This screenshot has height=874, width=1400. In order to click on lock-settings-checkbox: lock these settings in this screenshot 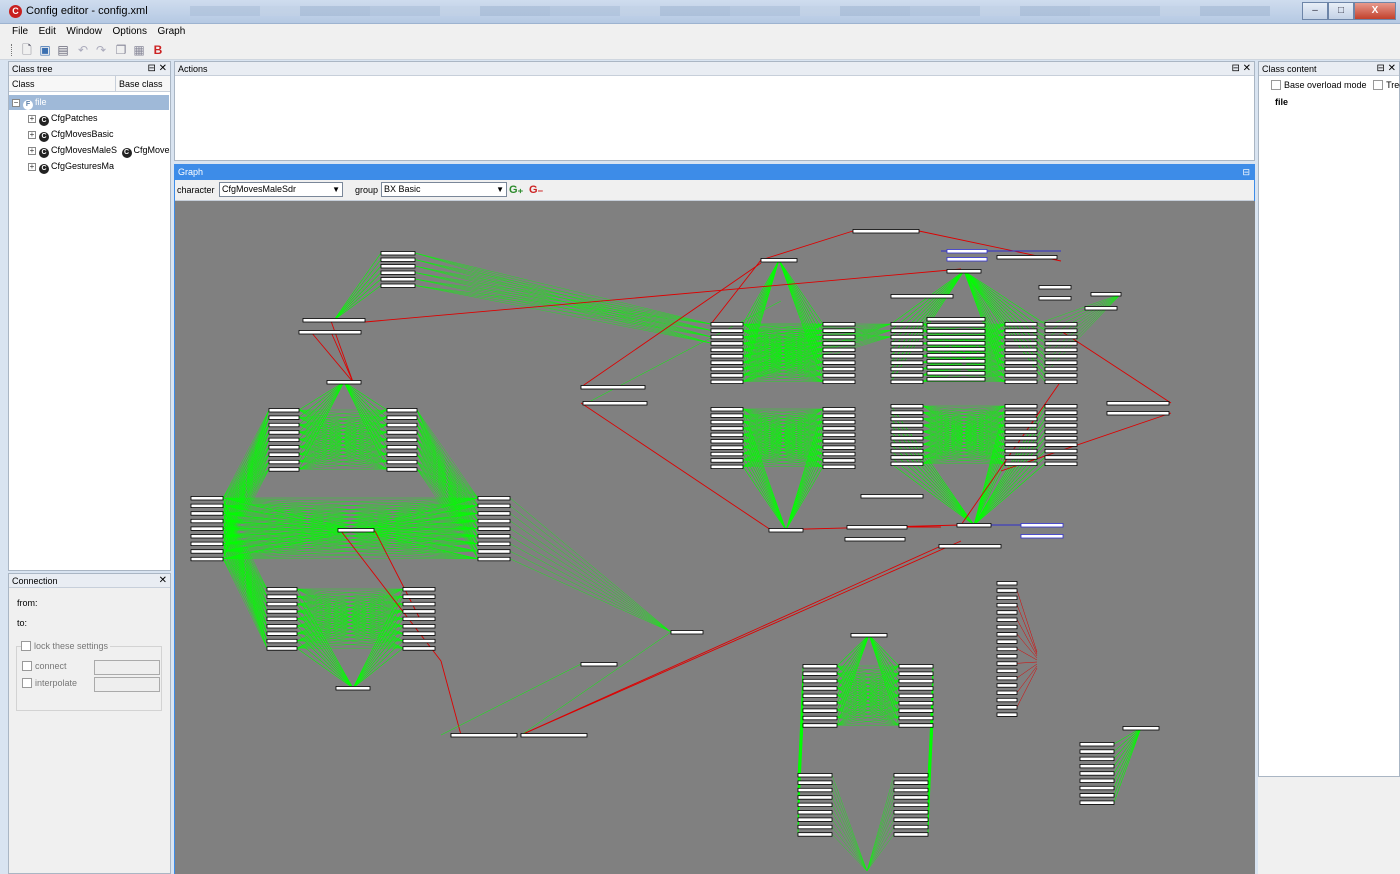, I will do `click(66, 646)`.